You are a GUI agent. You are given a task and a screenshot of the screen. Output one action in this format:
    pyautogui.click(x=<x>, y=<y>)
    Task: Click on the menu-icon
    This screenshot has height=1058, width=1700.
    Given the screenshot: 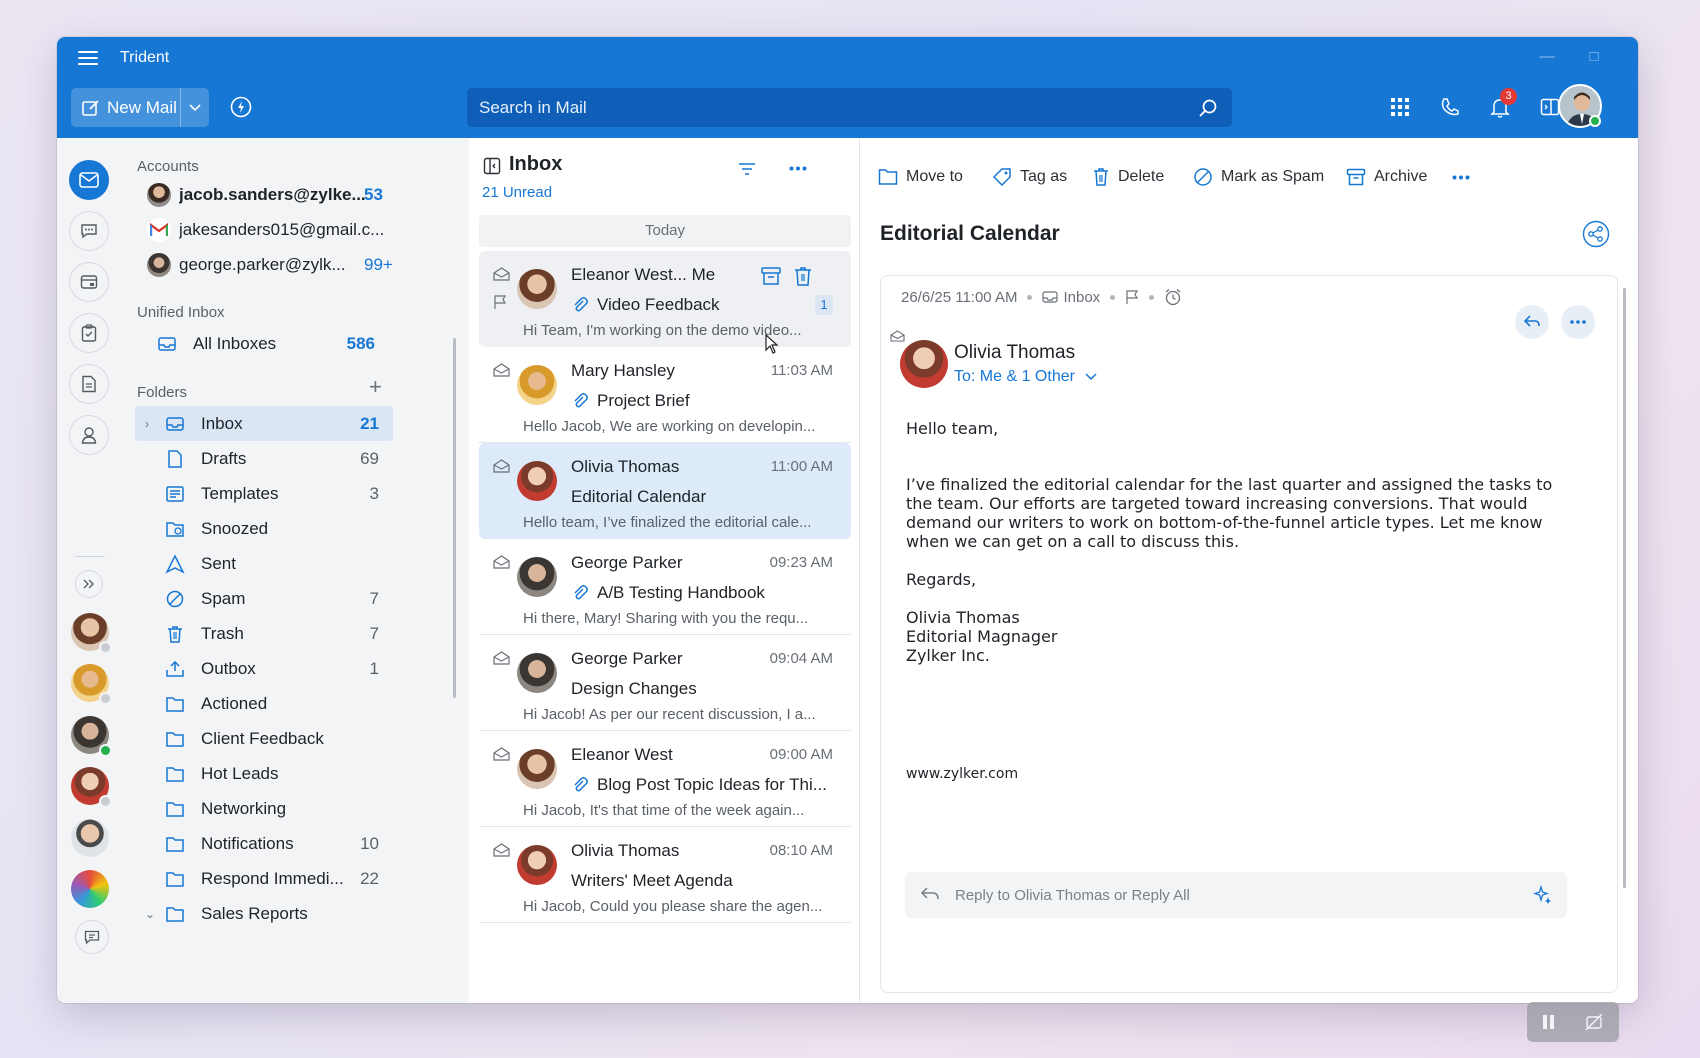 What is the action you would take?
    pyautogui.click(x=88, y=59)
    